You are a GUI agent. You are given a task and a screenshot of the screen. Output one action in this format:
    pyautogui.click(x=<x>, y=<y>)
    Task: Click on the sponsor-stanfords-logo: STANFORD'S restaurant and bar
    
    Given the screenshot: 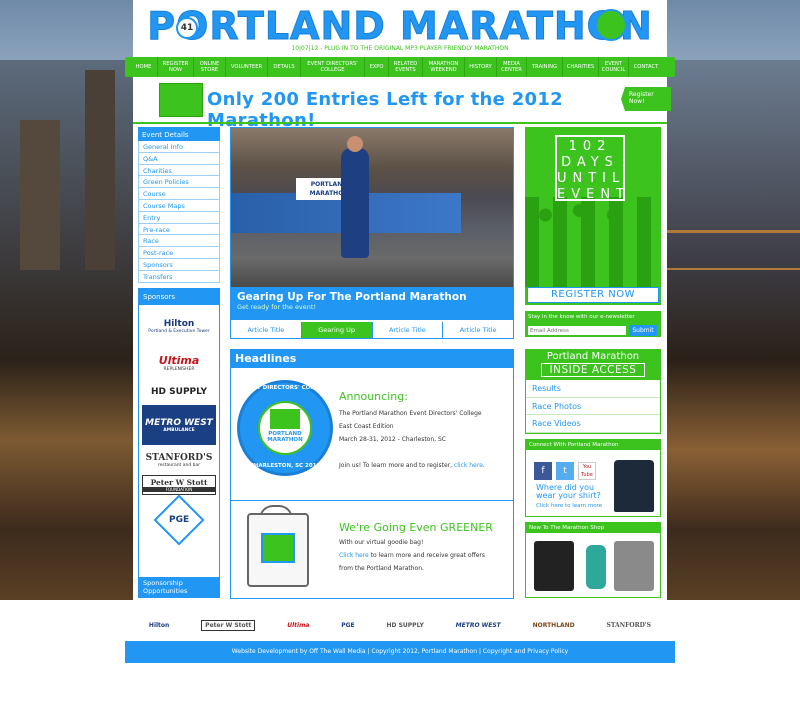 What is the action you would take?
    pyautogui.click(x=179, y=460)
    